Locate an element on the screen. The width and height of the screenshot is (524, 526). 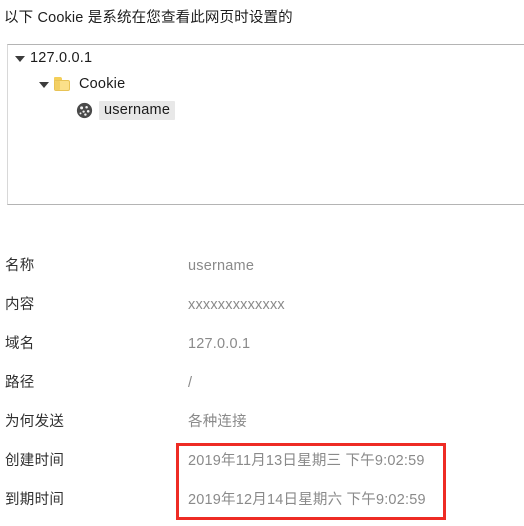
detail-row-created: 创建时间 2019年11月13日星期三 下午9:02:59 is located at coordinates (262, 461).